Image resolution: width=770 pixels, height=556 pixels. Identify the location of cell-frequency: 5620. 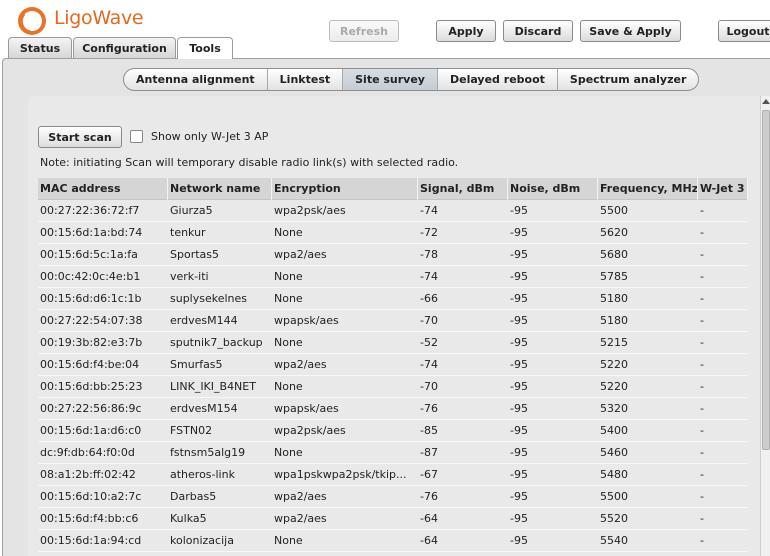
(614, 232).